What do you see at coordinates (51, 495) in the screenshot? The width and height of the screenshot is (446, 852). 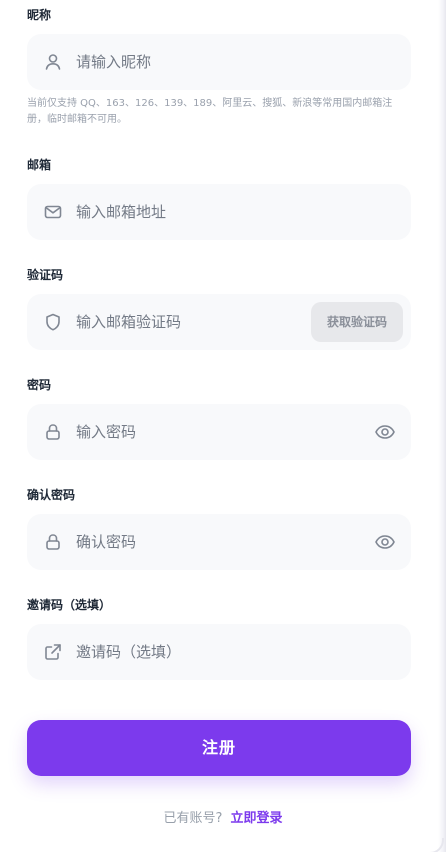 I see `confirm-password-label: 确认密码` at bounding box center [51, 495].